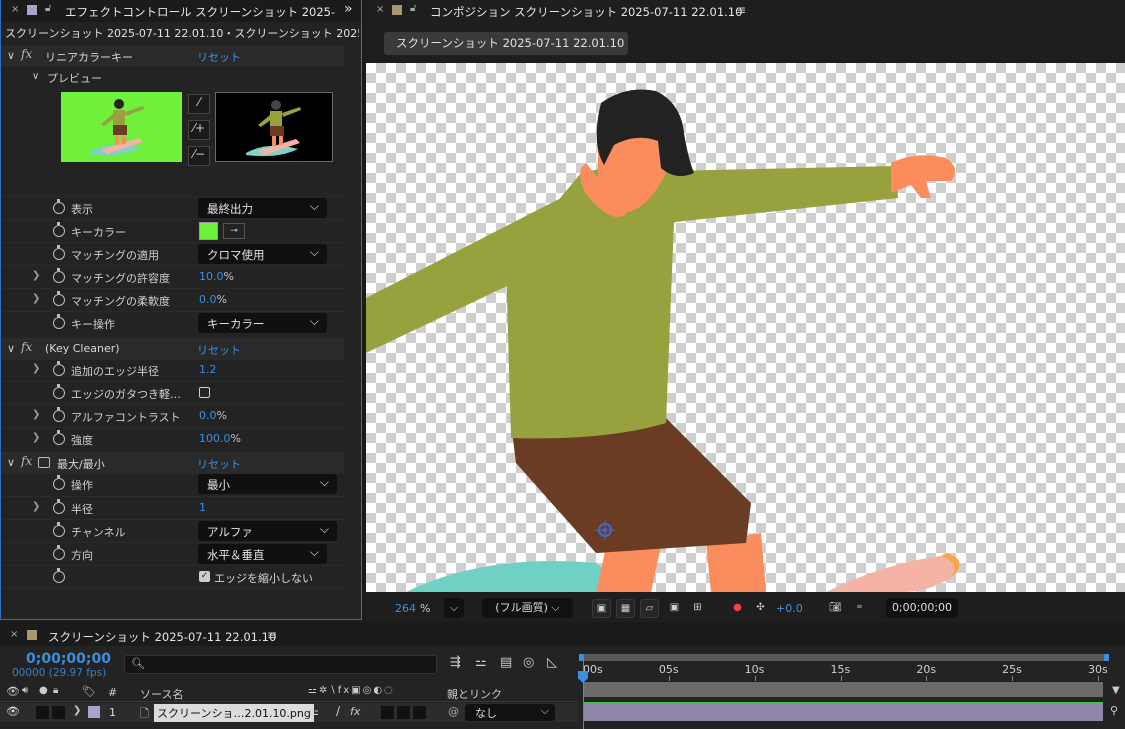 This screenshot has height=729, width=1125. What do you see at coordinates (181, 254) in the screenshot?
I see `prop-matching: マッチングの適用 クロマ使用 ⌵` at bounding box center [181, 254].